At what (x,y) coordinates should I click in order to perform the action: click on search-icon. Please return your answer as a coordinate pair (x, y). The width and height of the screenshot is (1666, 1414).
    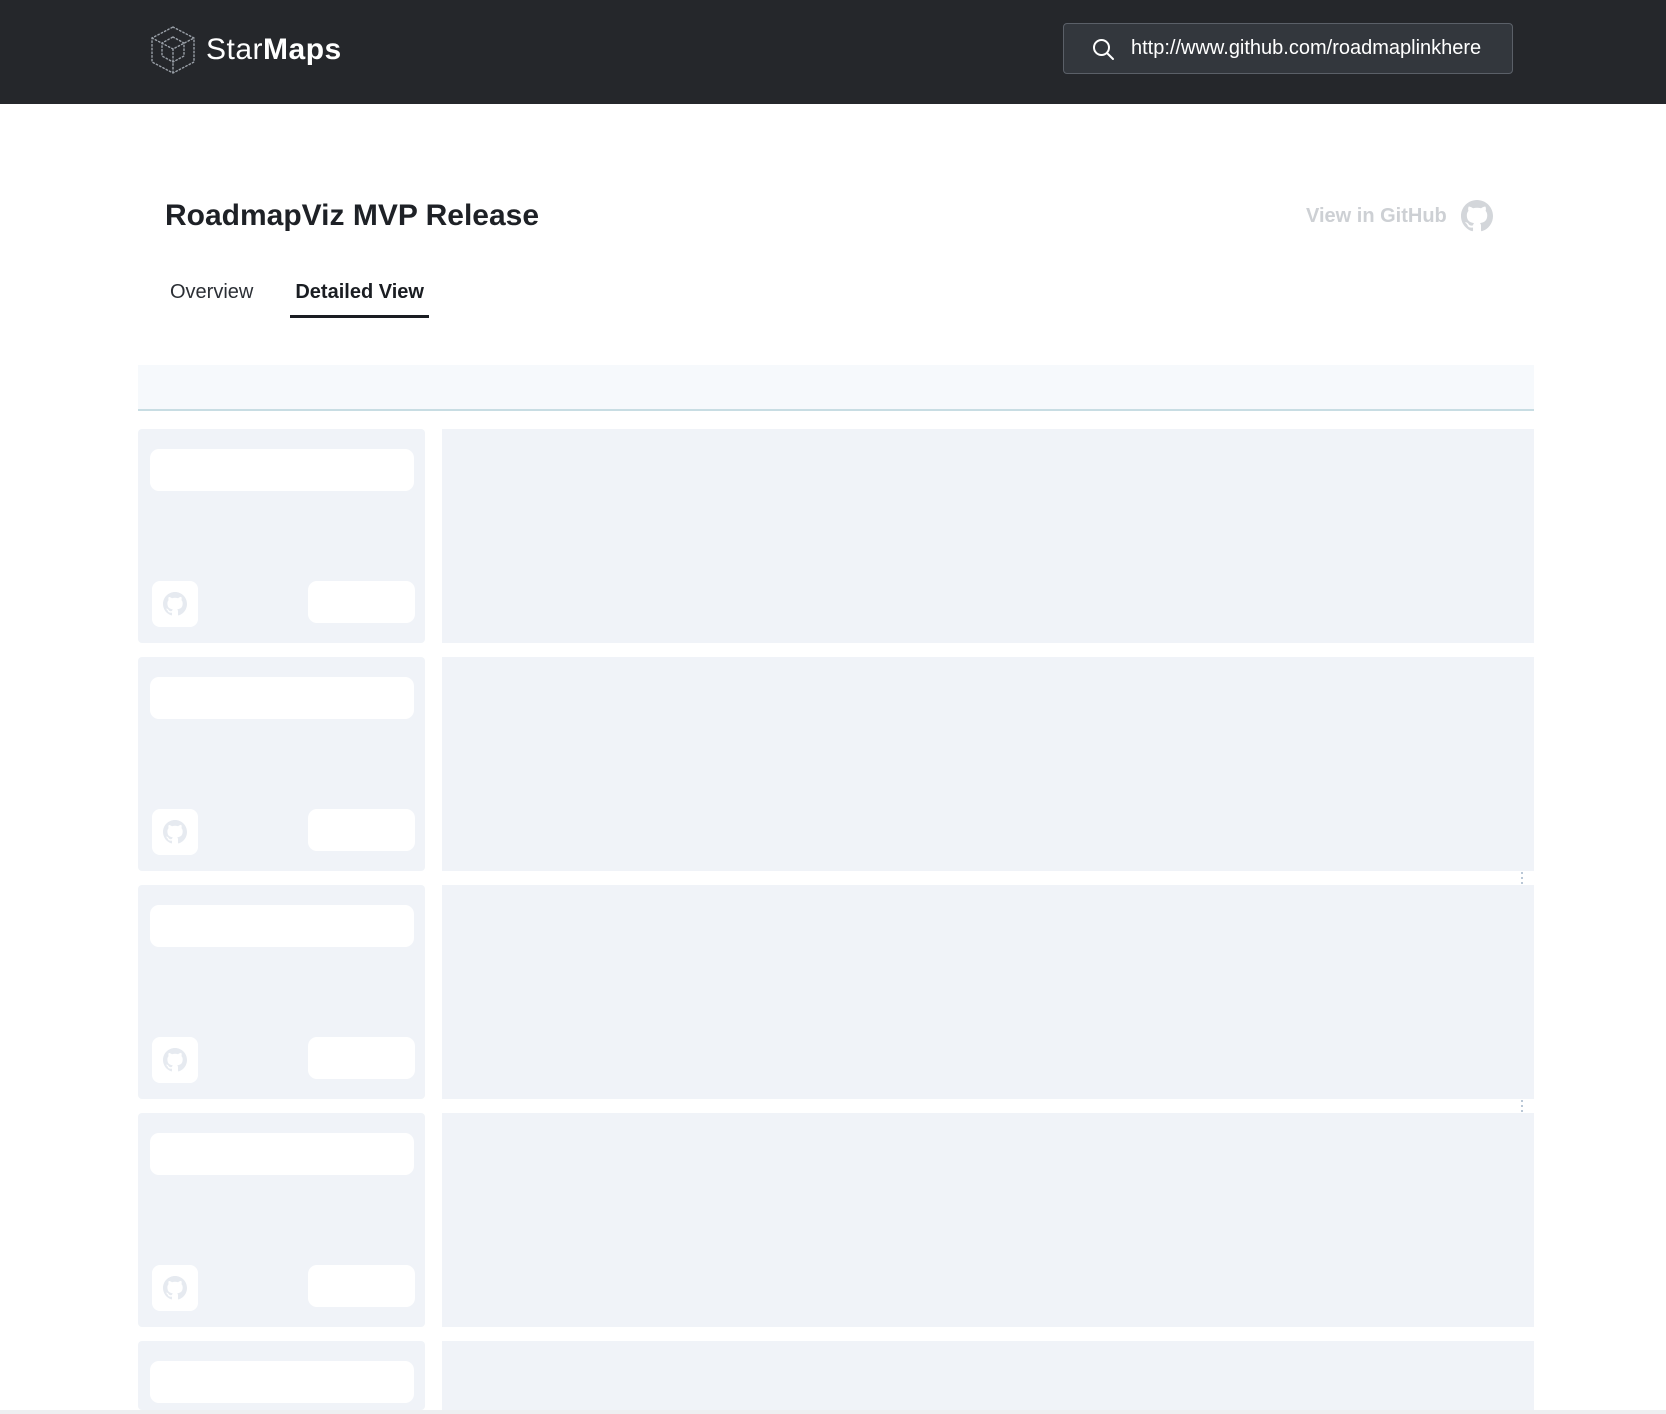
    Looking at the image, I should click on (1103, 49).